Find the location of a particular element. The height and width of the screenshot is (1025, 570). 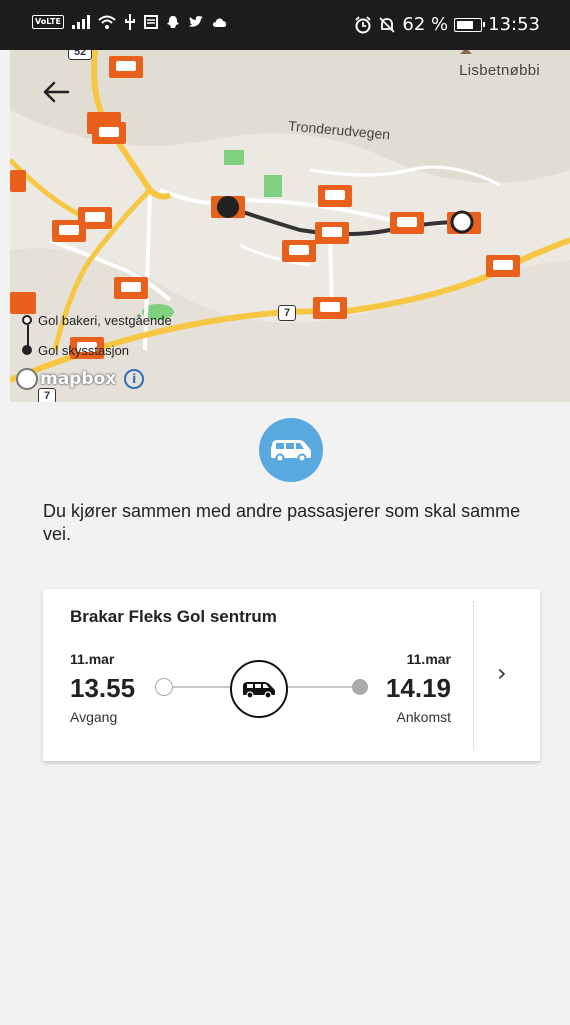

route-legend: Gol bakeri, vestgående Gol skysstasjon is located at coordinates (97, 335).